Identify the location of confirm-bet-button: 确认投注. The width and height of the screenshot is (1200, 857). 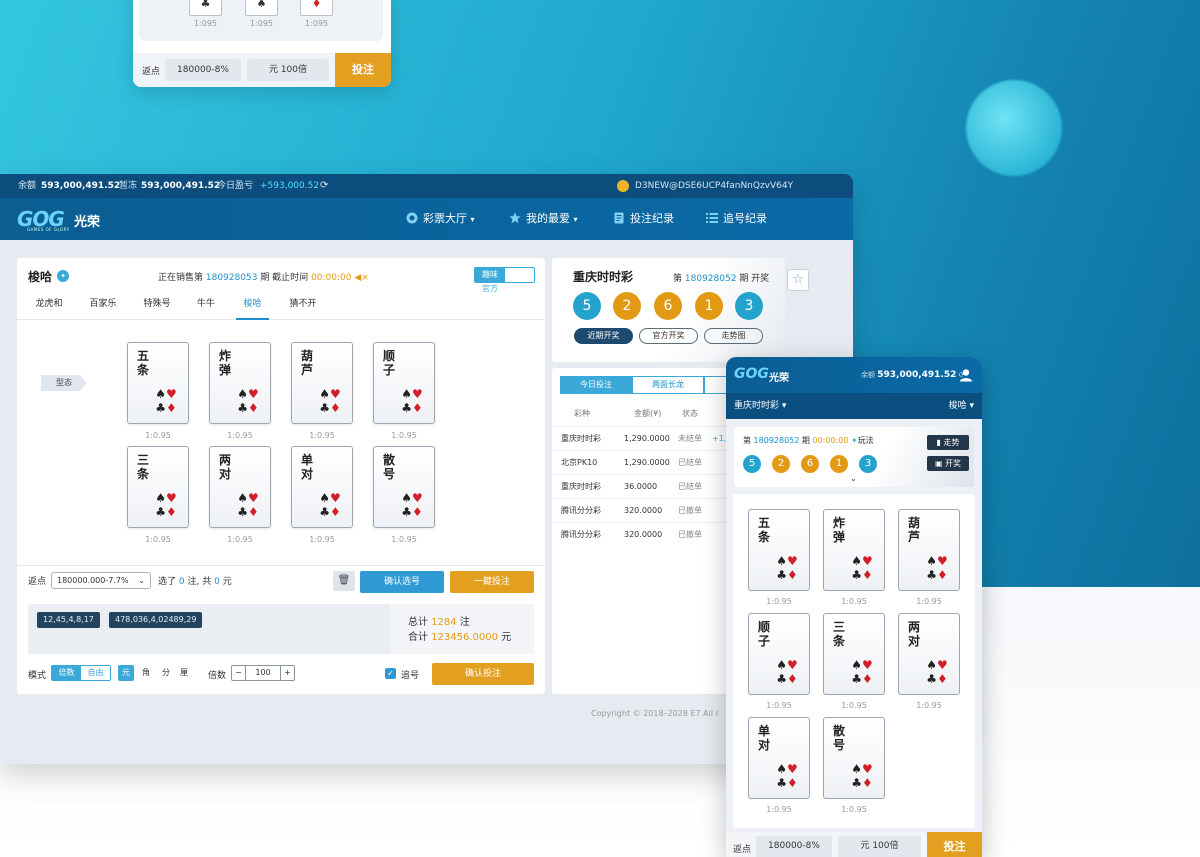
(483, 674).